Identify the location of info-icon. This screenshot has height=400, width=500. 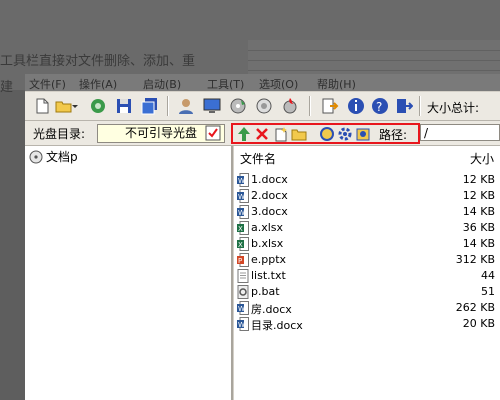
(356, 106).